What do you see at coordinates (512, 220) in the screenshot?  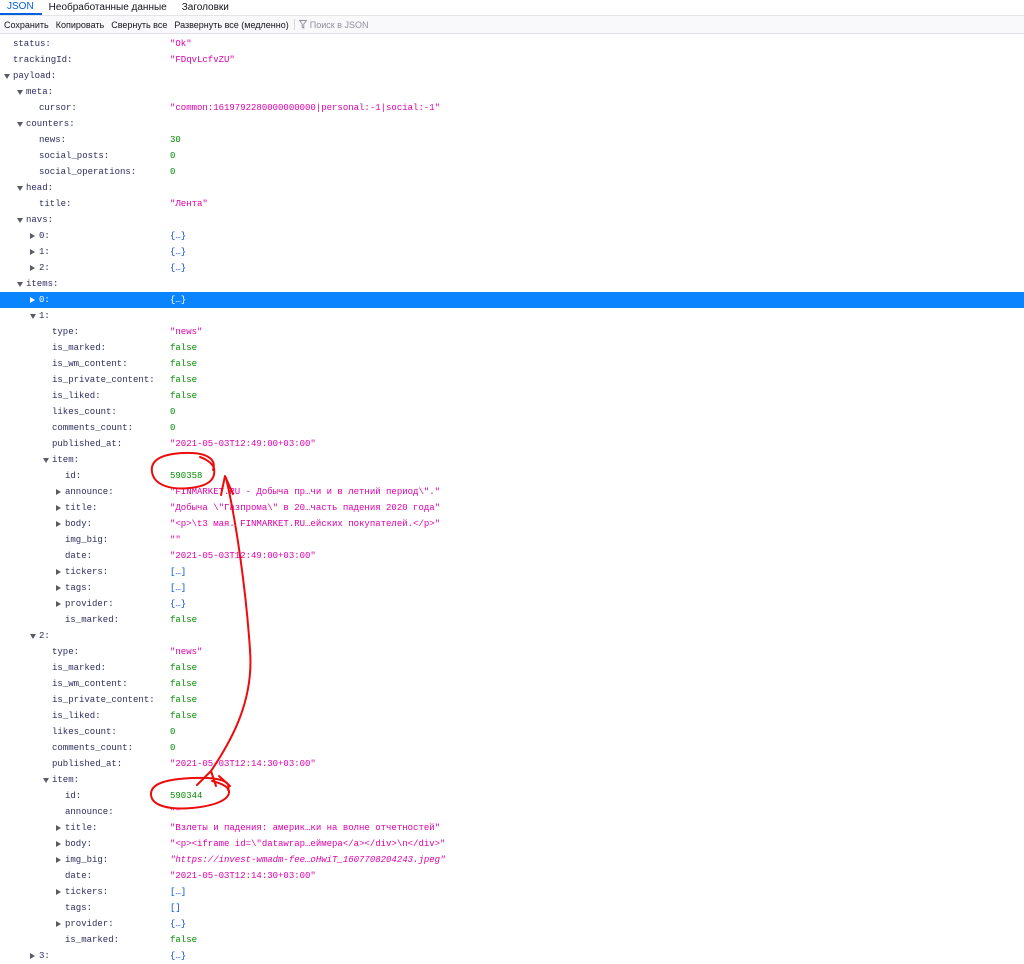 I see `json-row: navs:` at bounding box center [512, 220].